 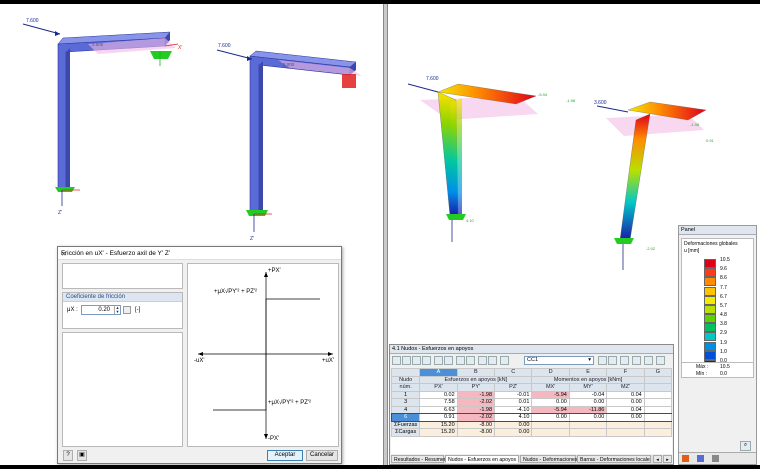 What do you see at coordinates (117, 310) in the screenshot?
I see `mu-spinner: ▲ ▼` at bounding box center [117, 310].